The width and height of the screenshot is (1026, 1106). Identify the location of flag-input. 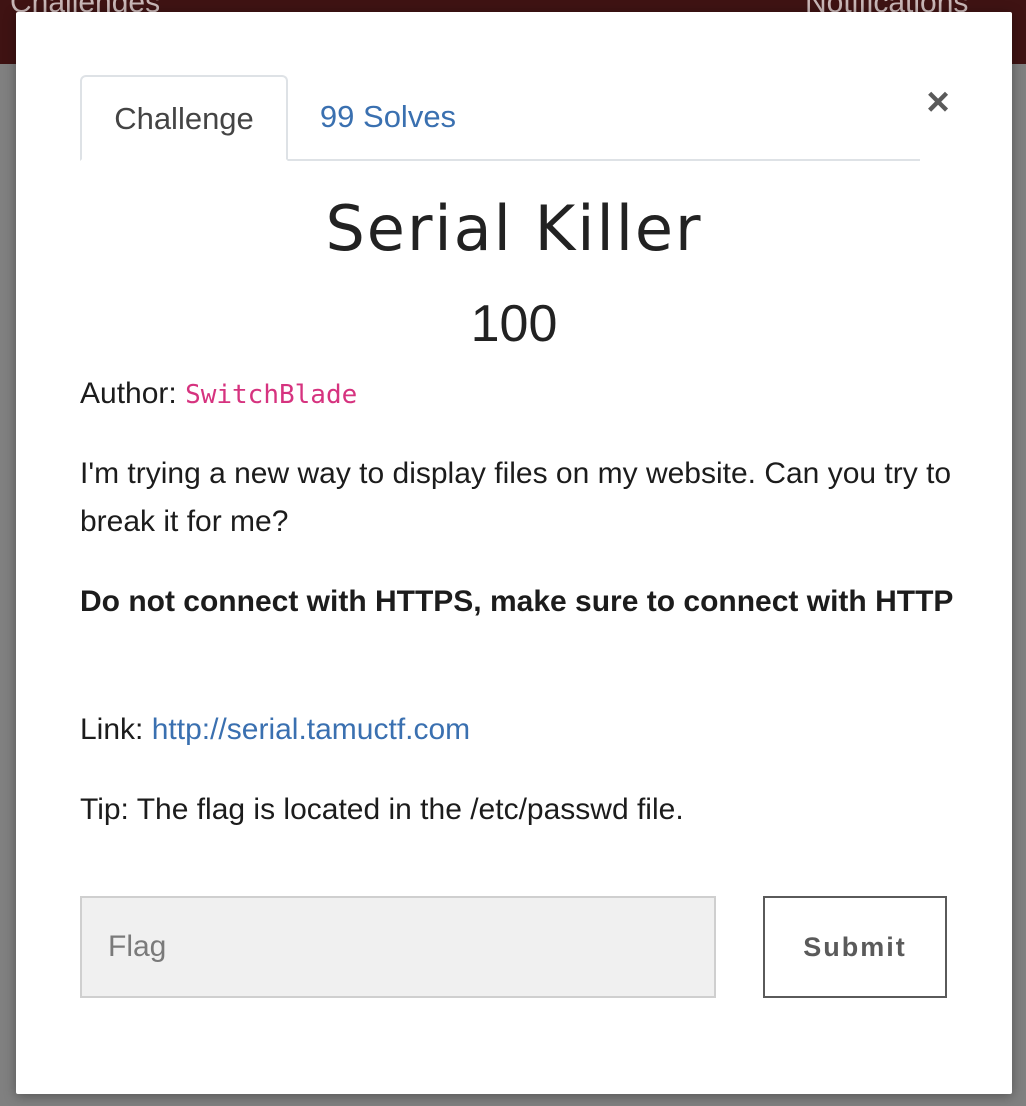
(398, 947).